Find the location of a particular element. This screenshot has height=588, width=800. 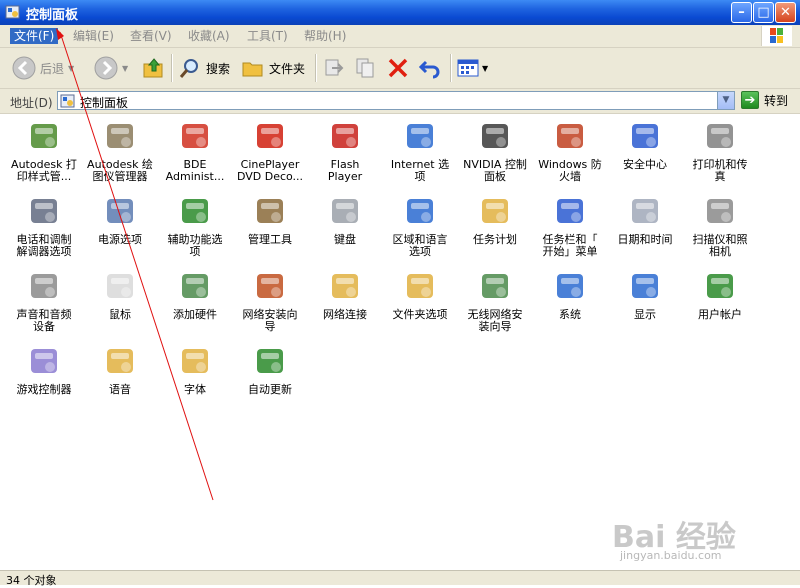

phone-modem-icon is located at coordinates (44, 211).